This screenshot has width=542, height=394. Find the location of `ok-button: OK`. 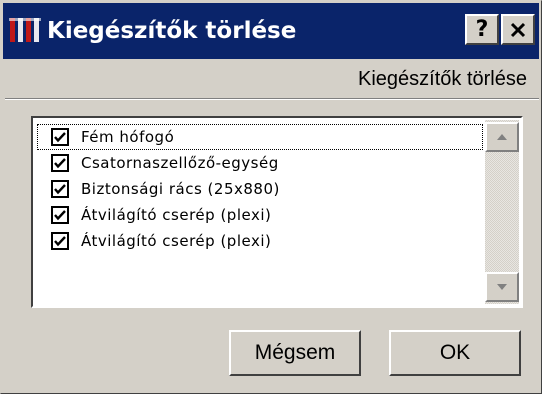

ok-button: OK is located at coordinates (455, 353).